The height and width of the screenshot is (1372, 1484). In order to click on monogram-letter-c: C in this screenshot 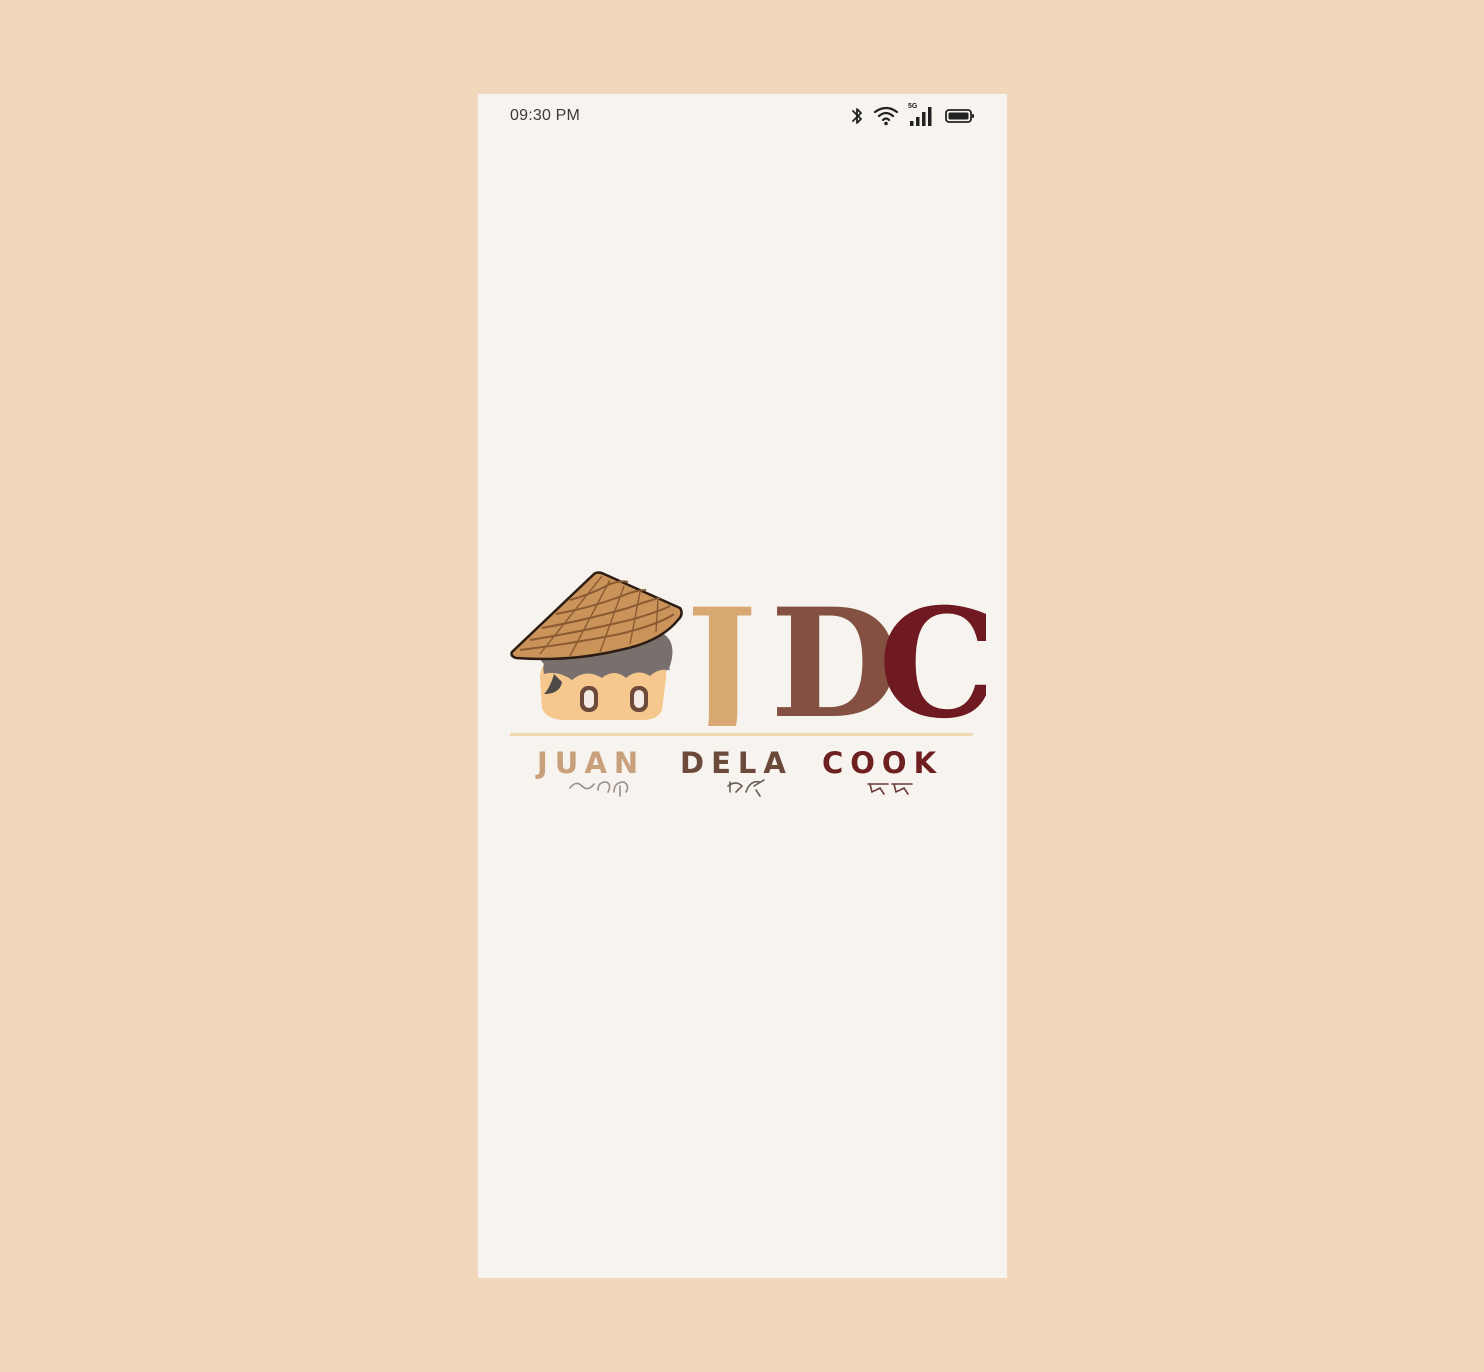, I will do `click(932, 651)`.